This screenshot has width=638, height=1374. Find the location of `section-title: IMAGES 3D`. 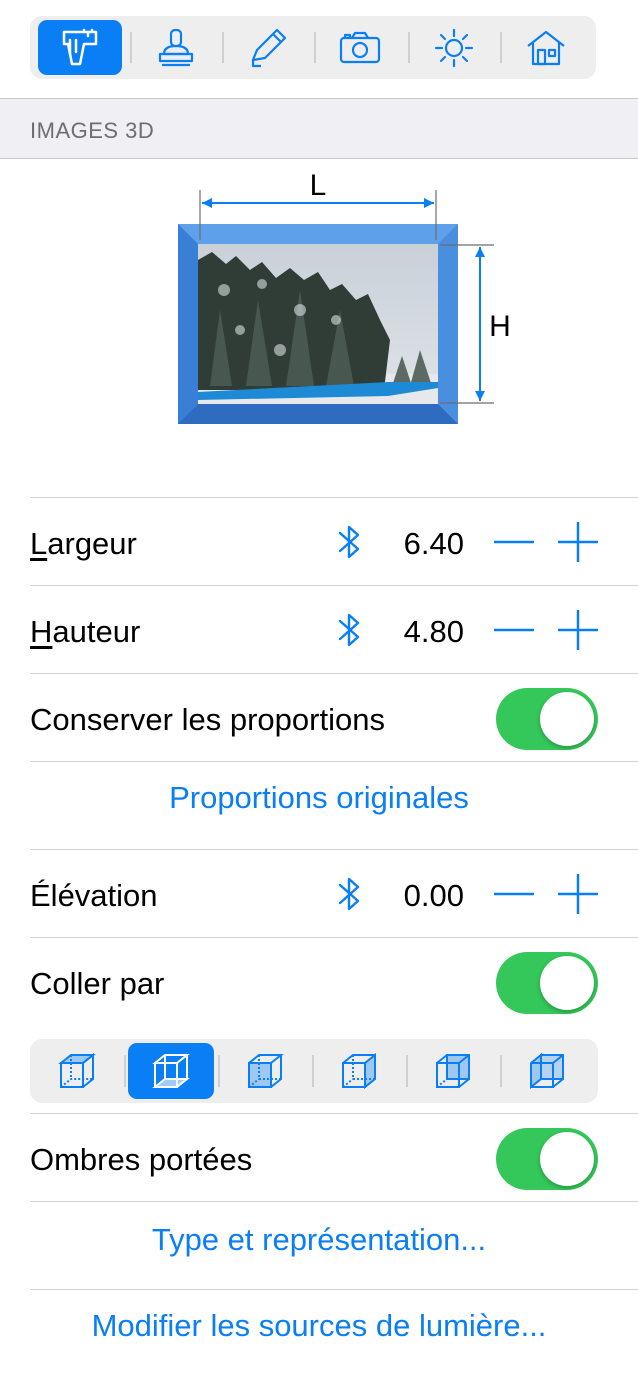

section-title: IMAGES 3D is located at coordinates (92, 130).